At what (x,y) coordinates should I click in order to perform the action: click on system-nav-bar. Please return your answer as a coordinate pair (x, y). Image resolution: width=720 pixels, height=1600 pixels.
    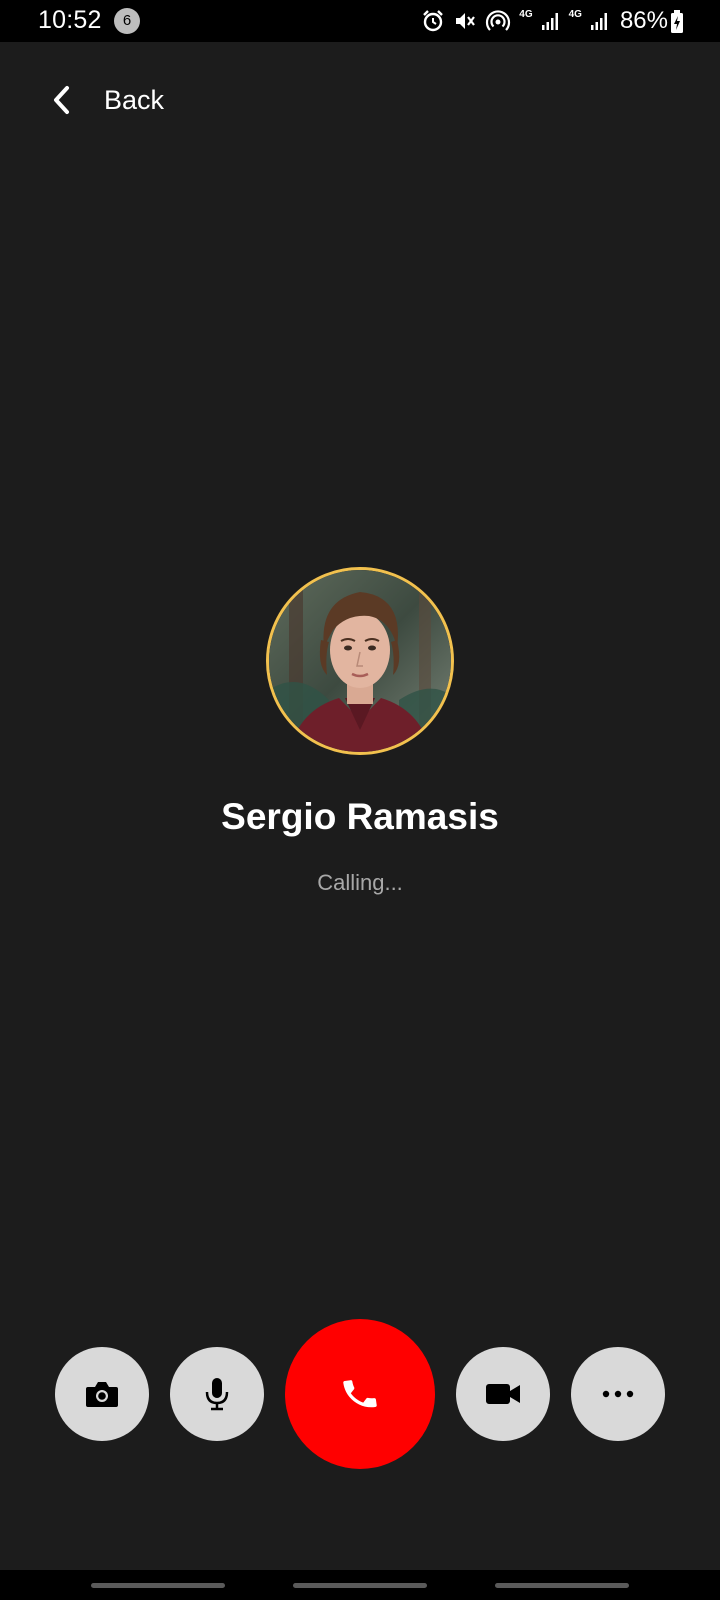
    Looking at the image, I should click on (360, 1585).